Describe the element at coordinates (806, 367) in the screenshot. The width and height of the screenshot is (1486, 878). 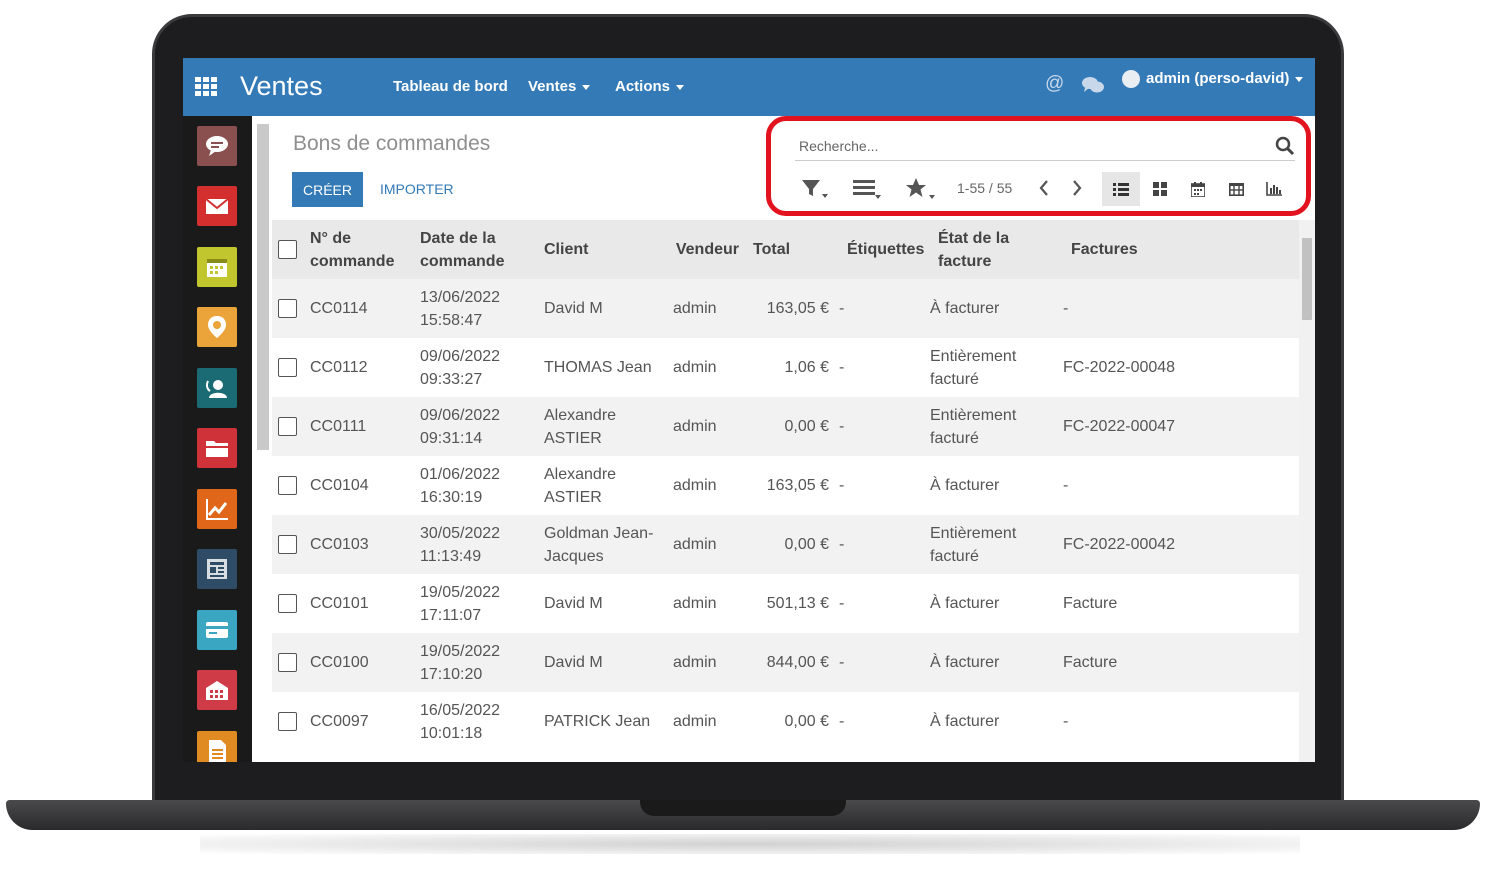
I see `order-total: 1,06 €` at that location.